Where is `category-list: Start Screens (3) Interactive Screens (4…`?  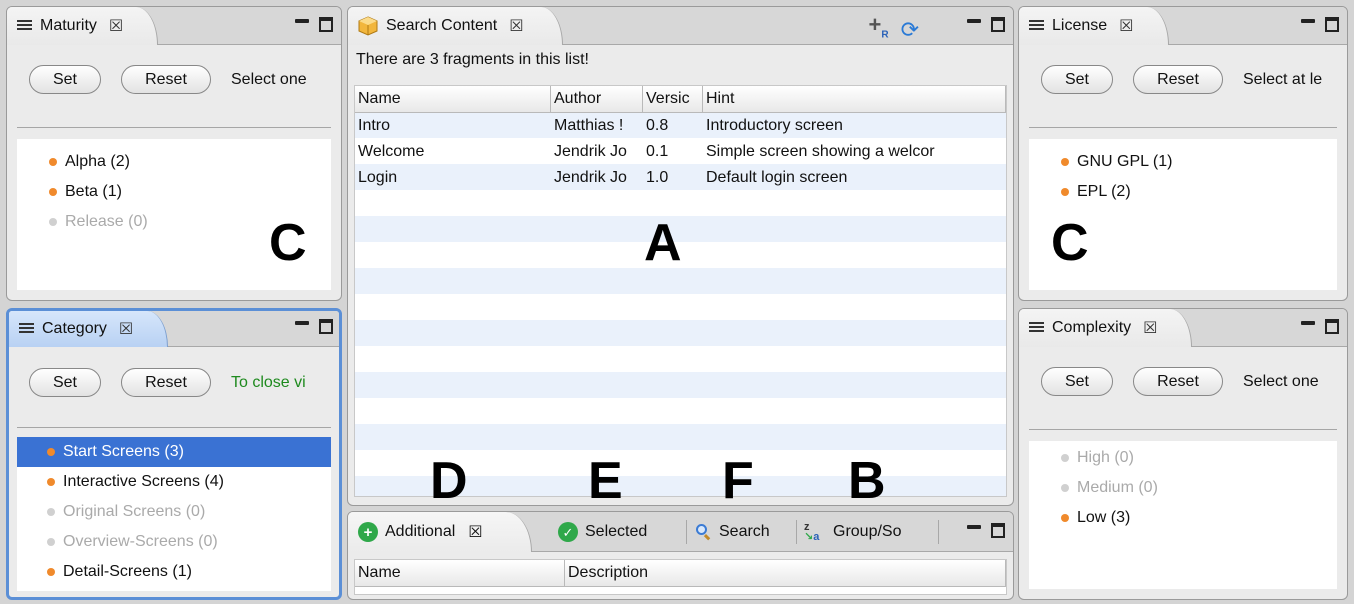 category-list: Start Screens (3) Interactive Screens (4… is located at coordinates (174, 514).